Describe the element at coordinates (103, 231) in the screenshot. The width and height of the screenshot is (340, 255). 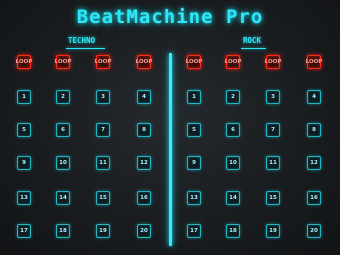
I see `techno-sound-pad-19: 19` at that location.